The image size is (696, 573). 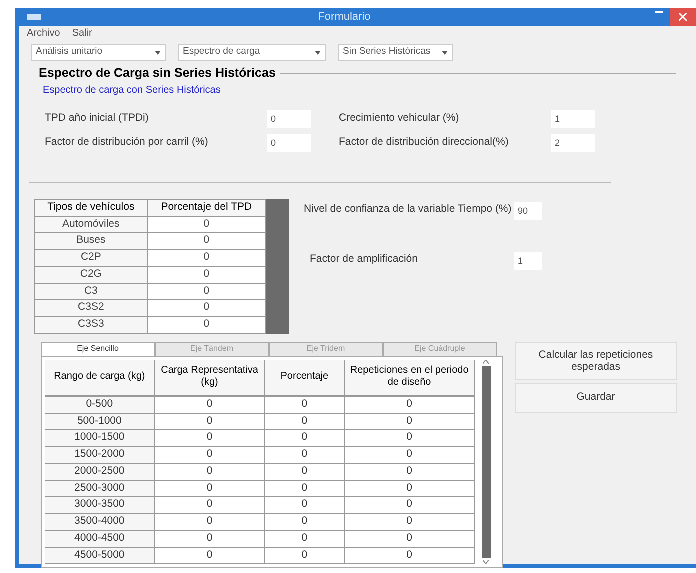 What do you see at coordinates (127, 142) in the screenshot?
I see `field-label: Factor de distribución por carril (%)` at bounding box center [127, 142].